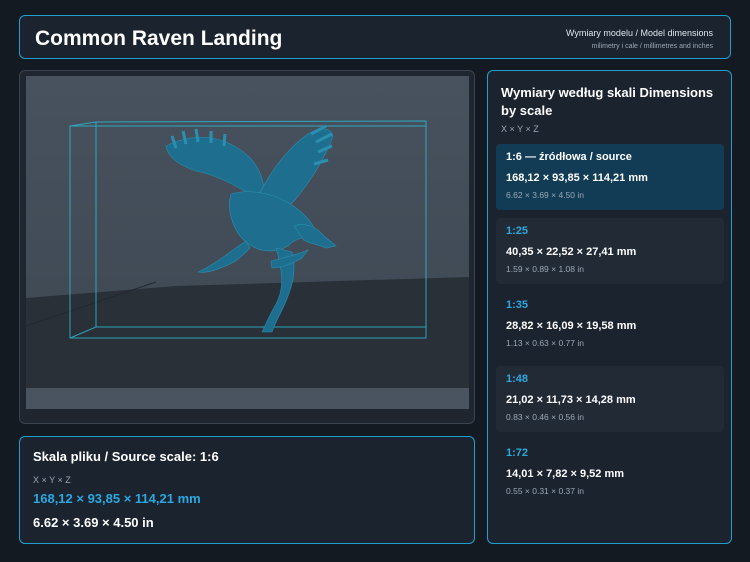  I want to click on scale-dimensions-inches: 1.13 × 0.63 × 0.77 in, so click(545, 343).